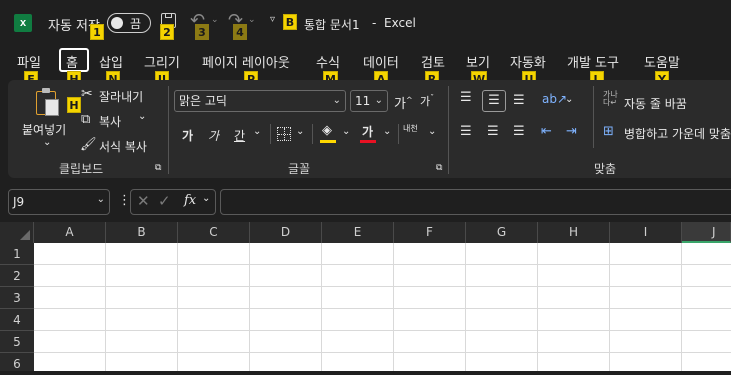 This screenshot has height=375, width=731. What do you see at coordinates (478, 61) in the screenshot?
I see `tab-view: 보기` at bounding box center [478, 61].